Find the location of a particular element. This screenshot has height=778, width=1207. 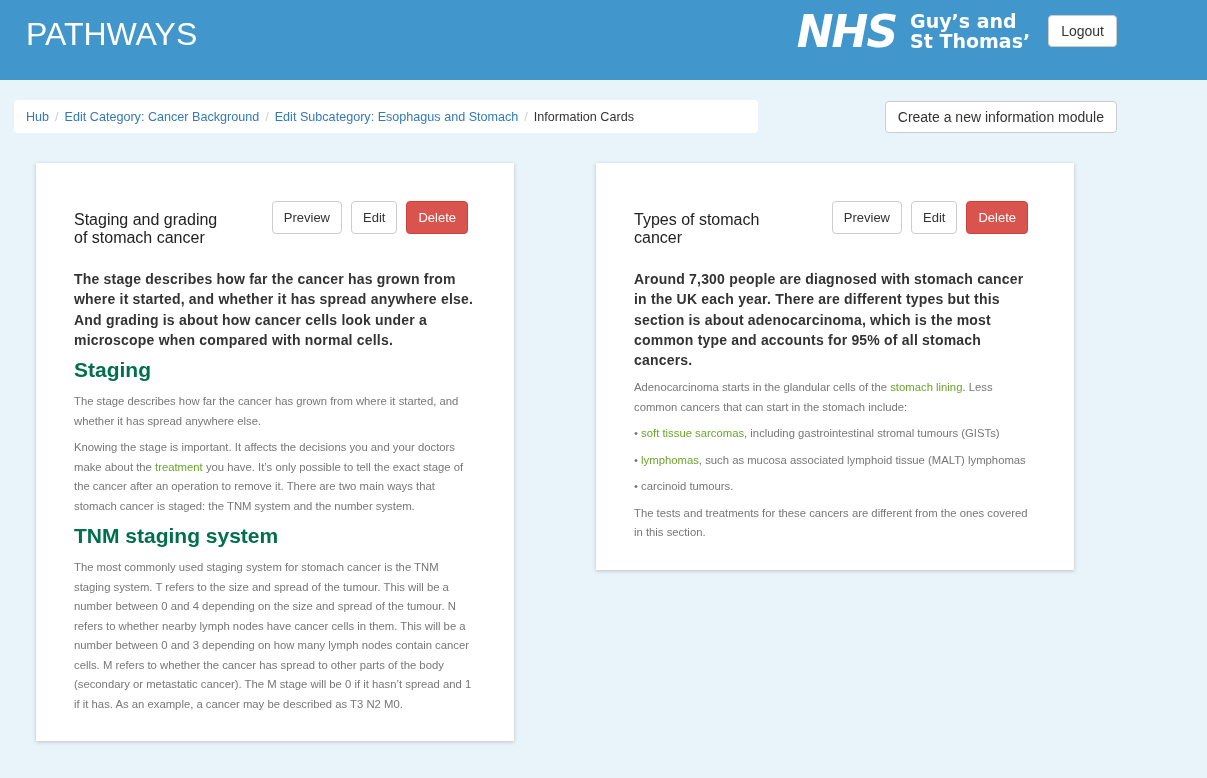

card-title: Staging and grading of stomach cancer is located at coordinates (146, 229).